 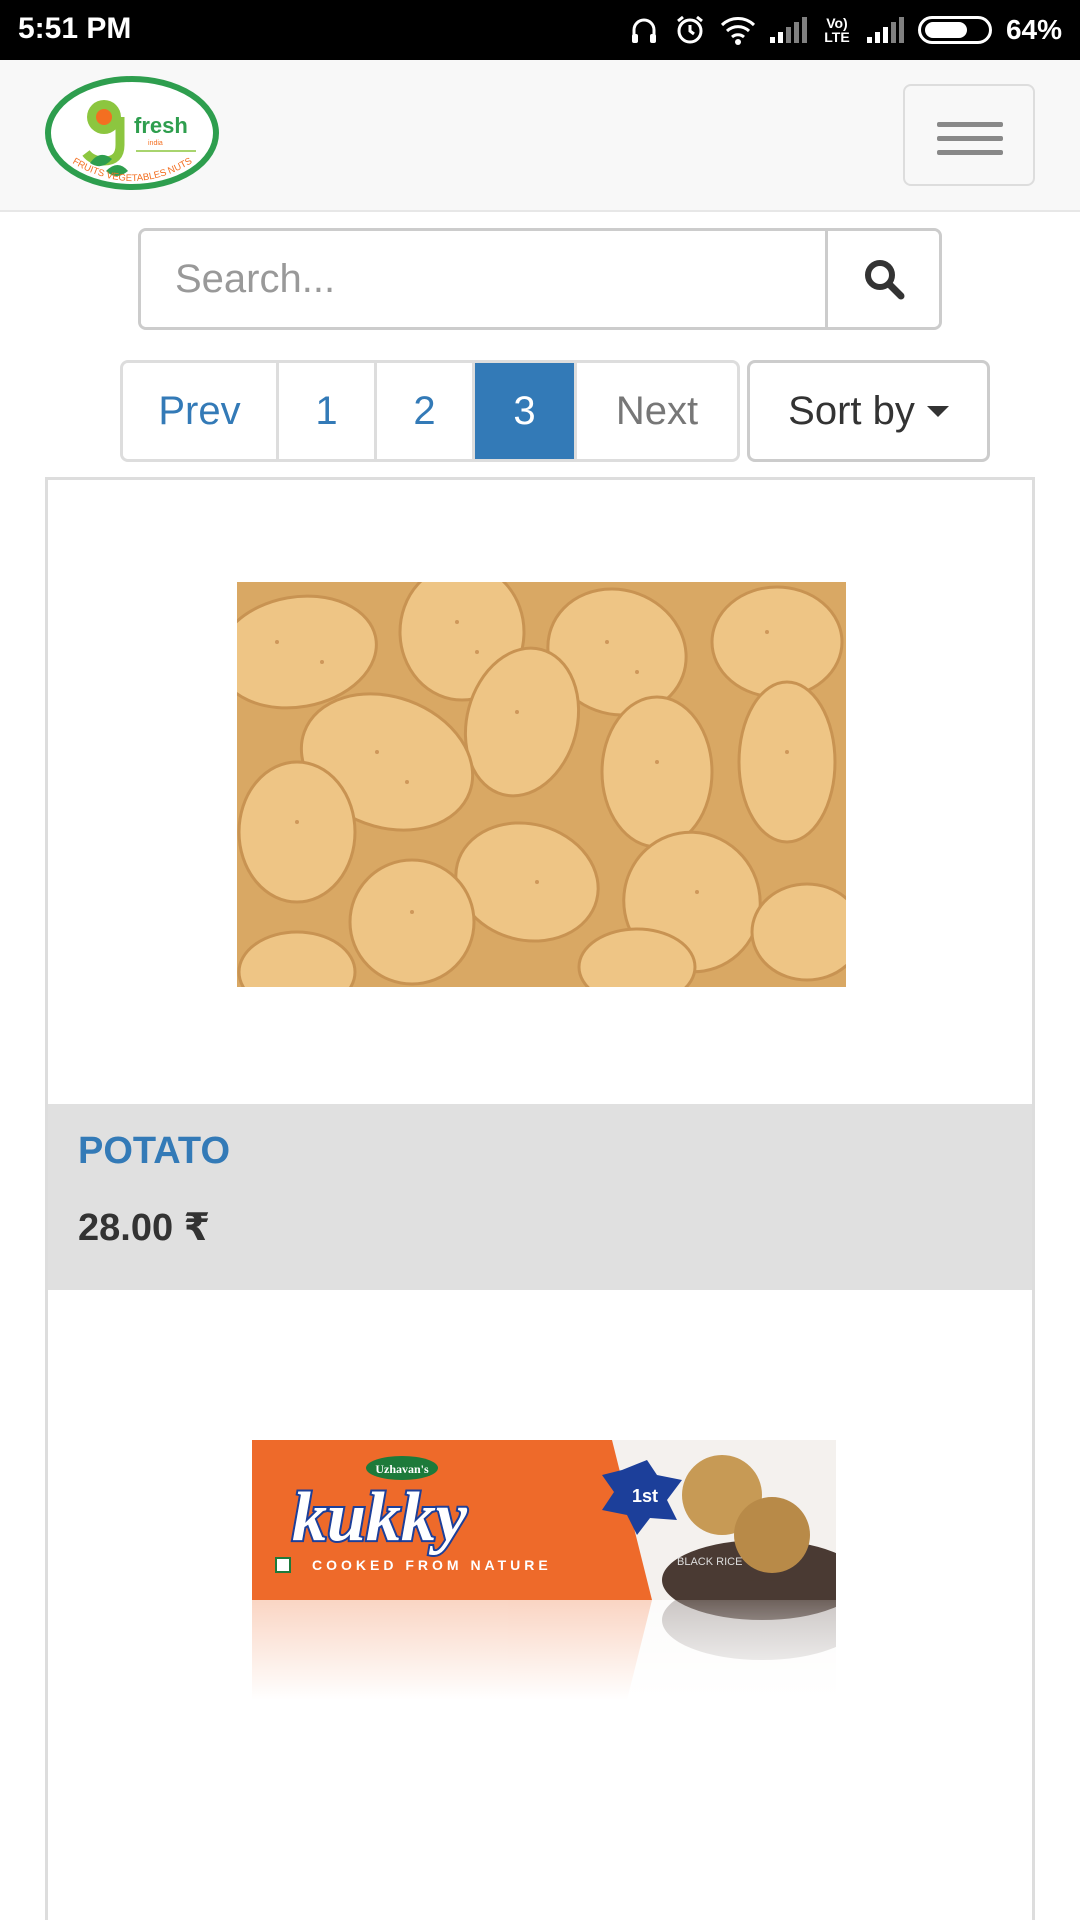 What do you see at coordinates (709, 1562) in the screenshot?
I see `svg-text: BLACK RICE` at bounding box center [709, 1562].